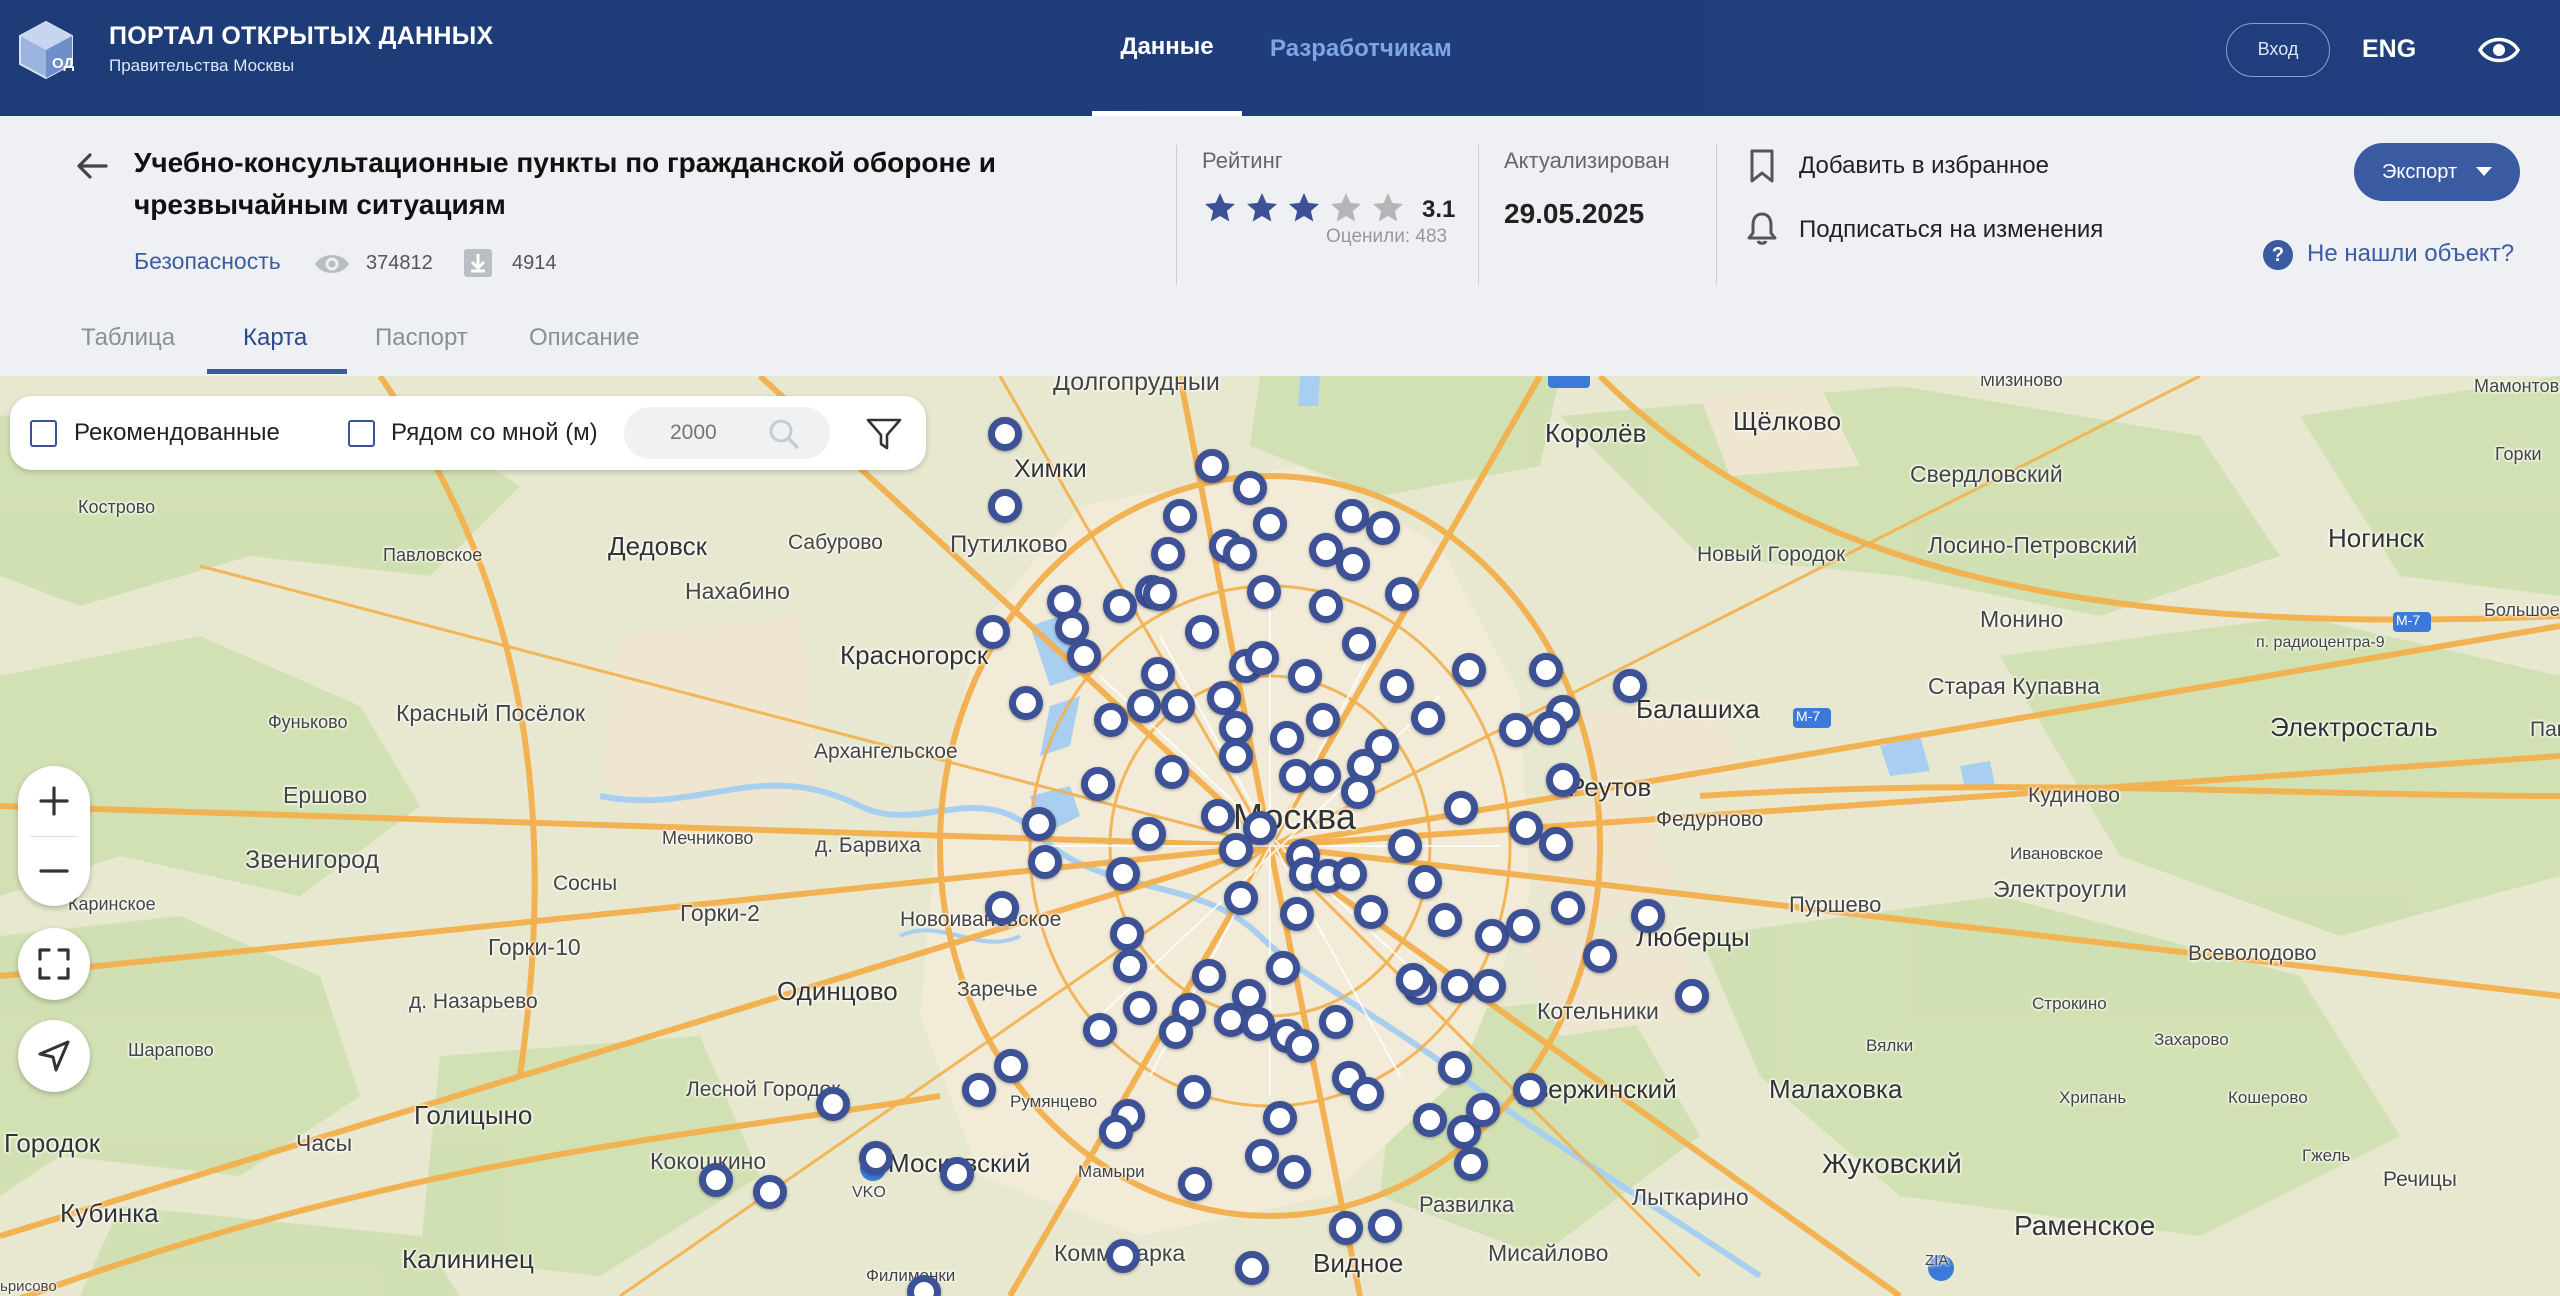 This screenshot has height=1296, width=2560. Describe the element at coordinates (1304, 208) in the screenshot. I see `star-icon-filled` at that location.